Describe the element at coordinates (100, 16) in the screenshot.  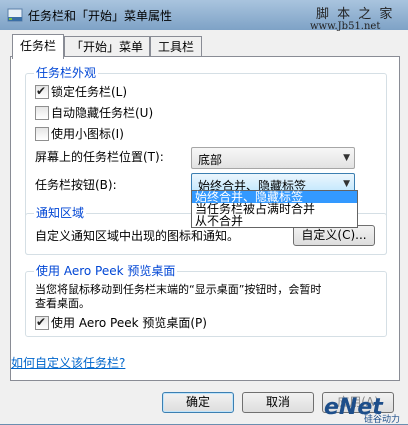
I see `window-title: 任务栏和「开始」菜单属性` at that location.